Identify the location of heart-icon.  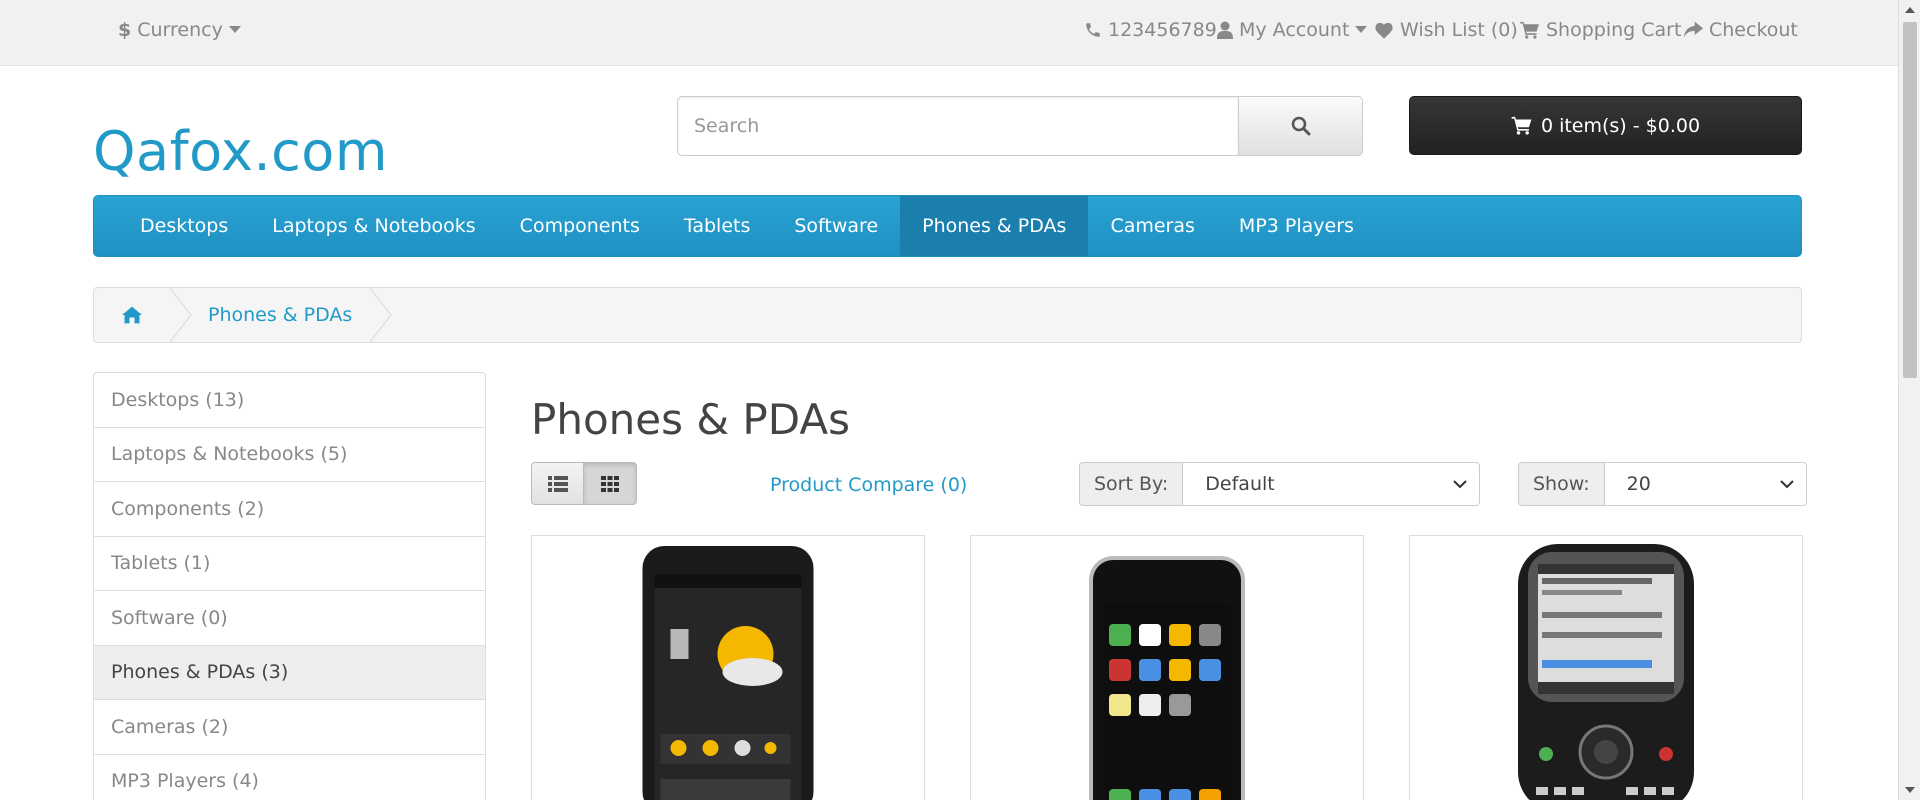
(1384, 30).